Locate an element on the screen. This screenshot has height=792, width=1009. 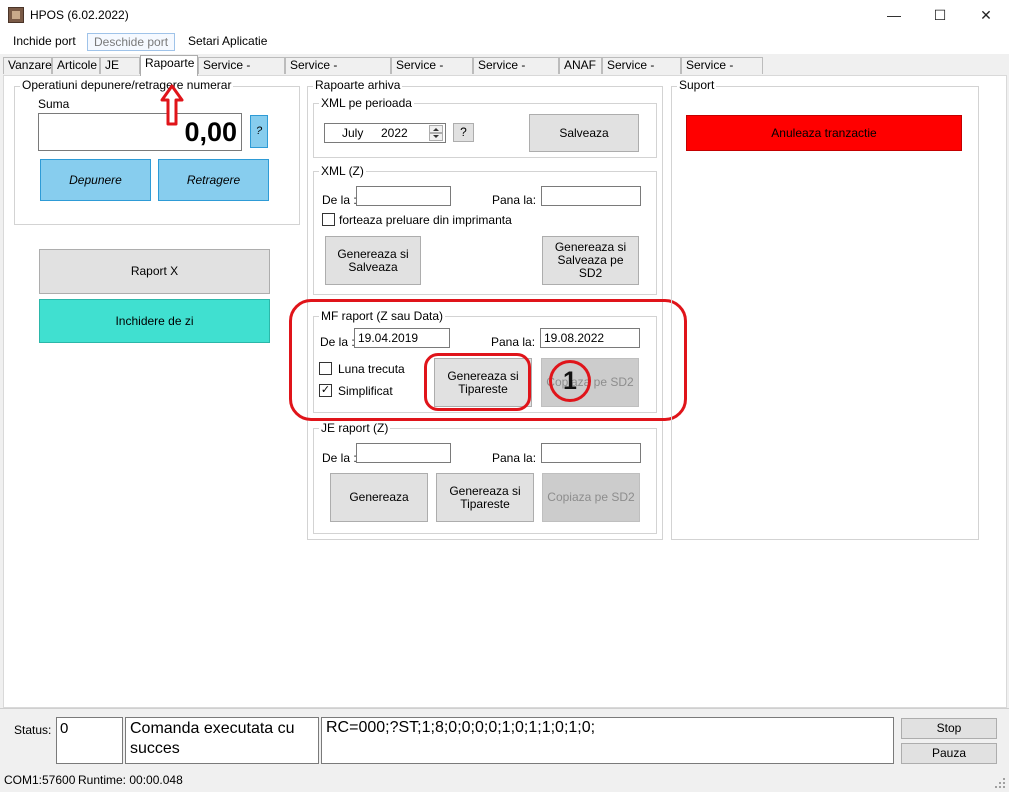
je-gen-print-button: Genereaza si Tipareste is located at coordinates (485, 497).